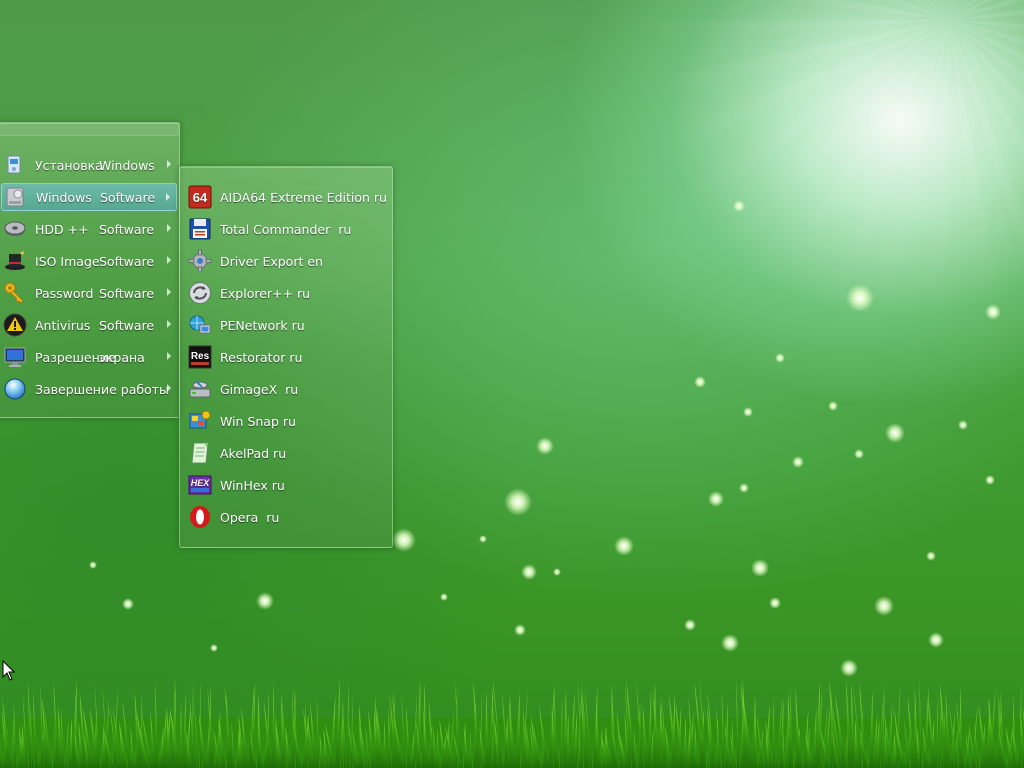 This screenshot has width=1024, height=768. Describe the element at coordinates (89, 129) in the screenshot. I see `main-menu-header` at that location.